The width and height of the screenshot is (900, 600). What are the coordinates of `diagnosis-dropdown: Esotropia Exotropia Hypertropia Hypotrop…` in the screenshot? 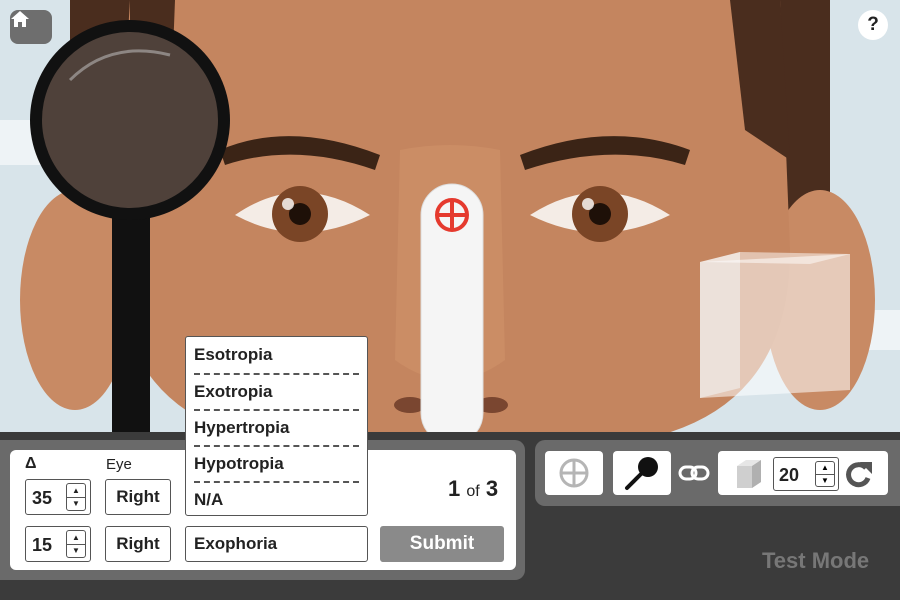 It's located at (276, 426).